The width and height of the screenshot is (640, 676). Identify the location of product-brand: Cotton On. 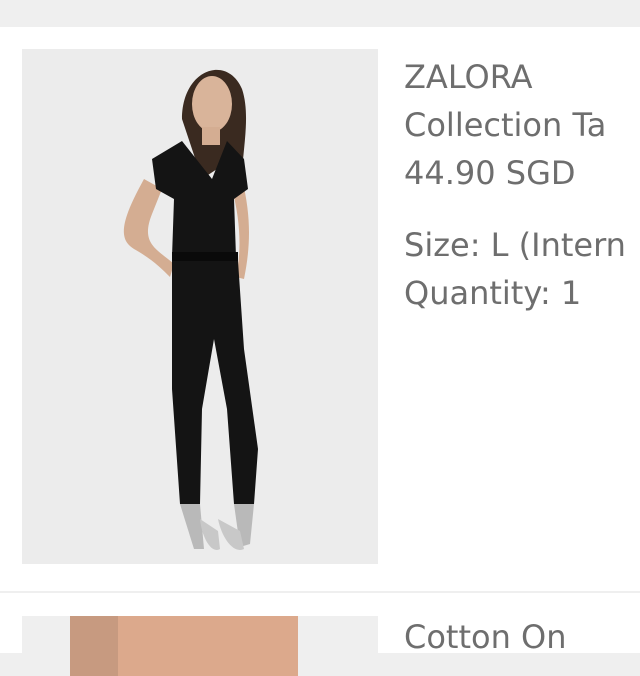
(485, 637).